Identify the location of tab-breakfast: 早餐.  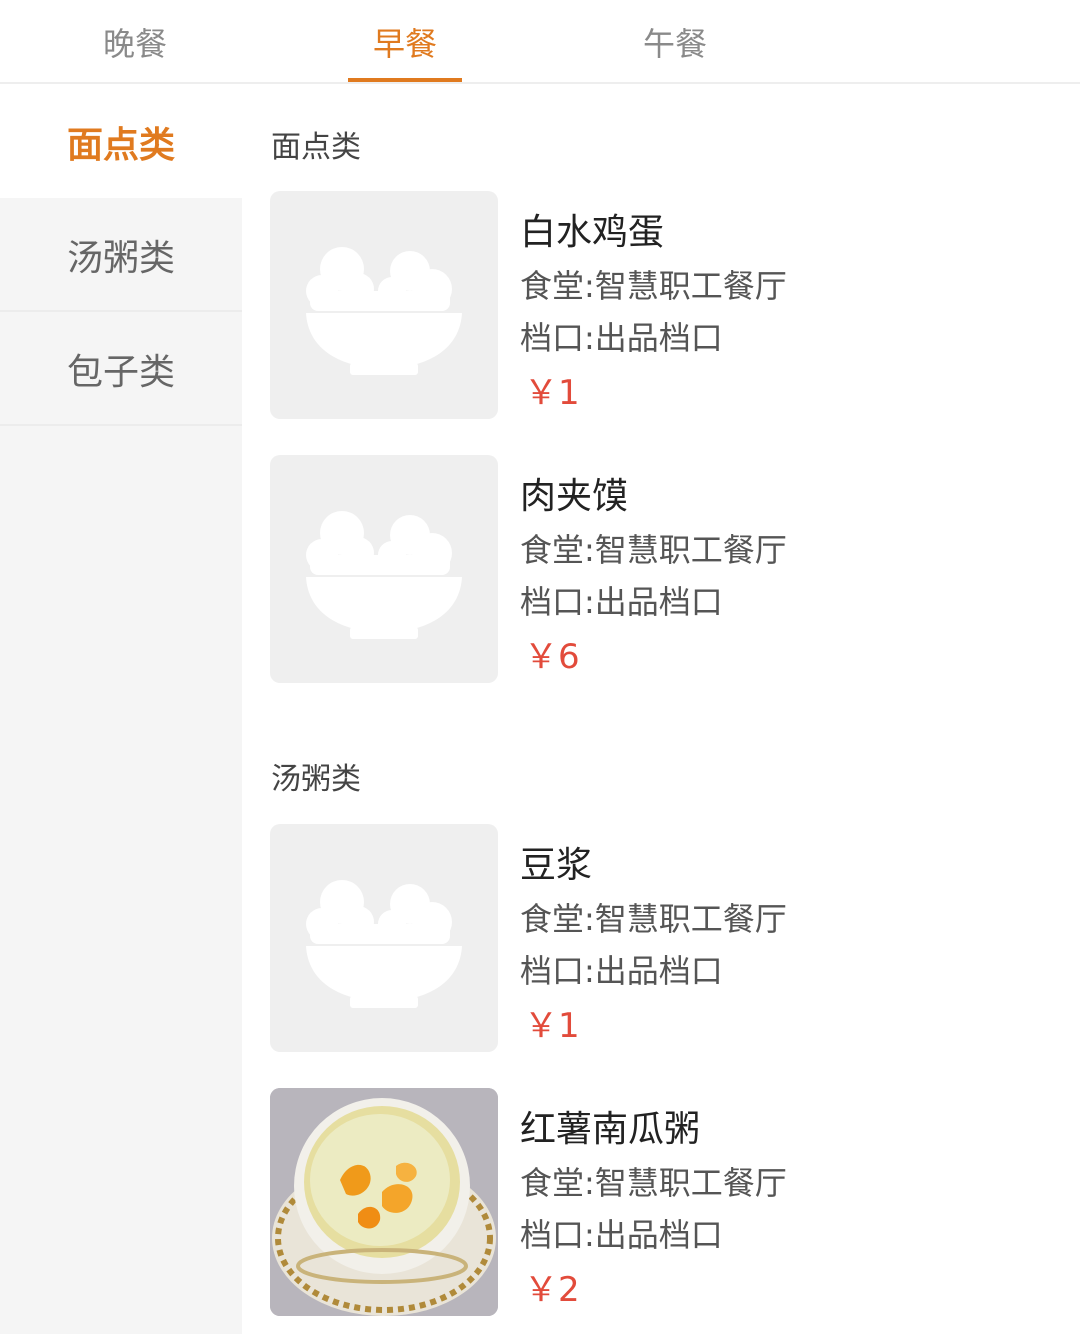
(405, 42).